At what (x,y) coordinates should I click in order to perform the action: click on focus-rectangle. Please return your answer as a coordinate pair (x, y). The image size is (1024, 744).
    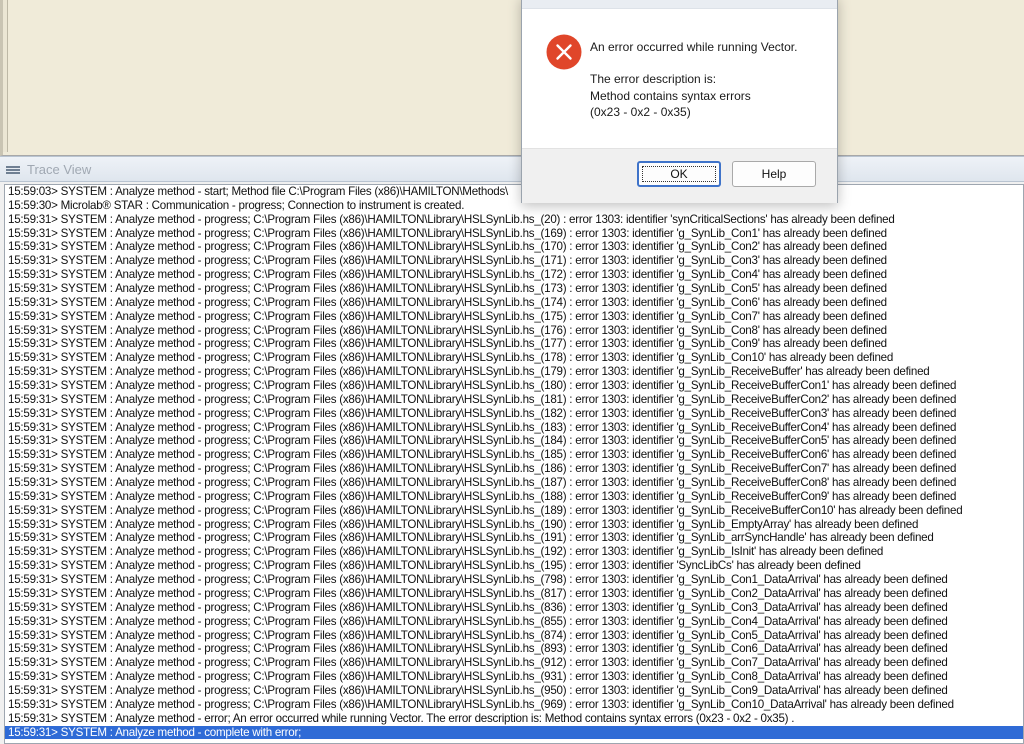
    Looking at the image, I should click on (679, 174).